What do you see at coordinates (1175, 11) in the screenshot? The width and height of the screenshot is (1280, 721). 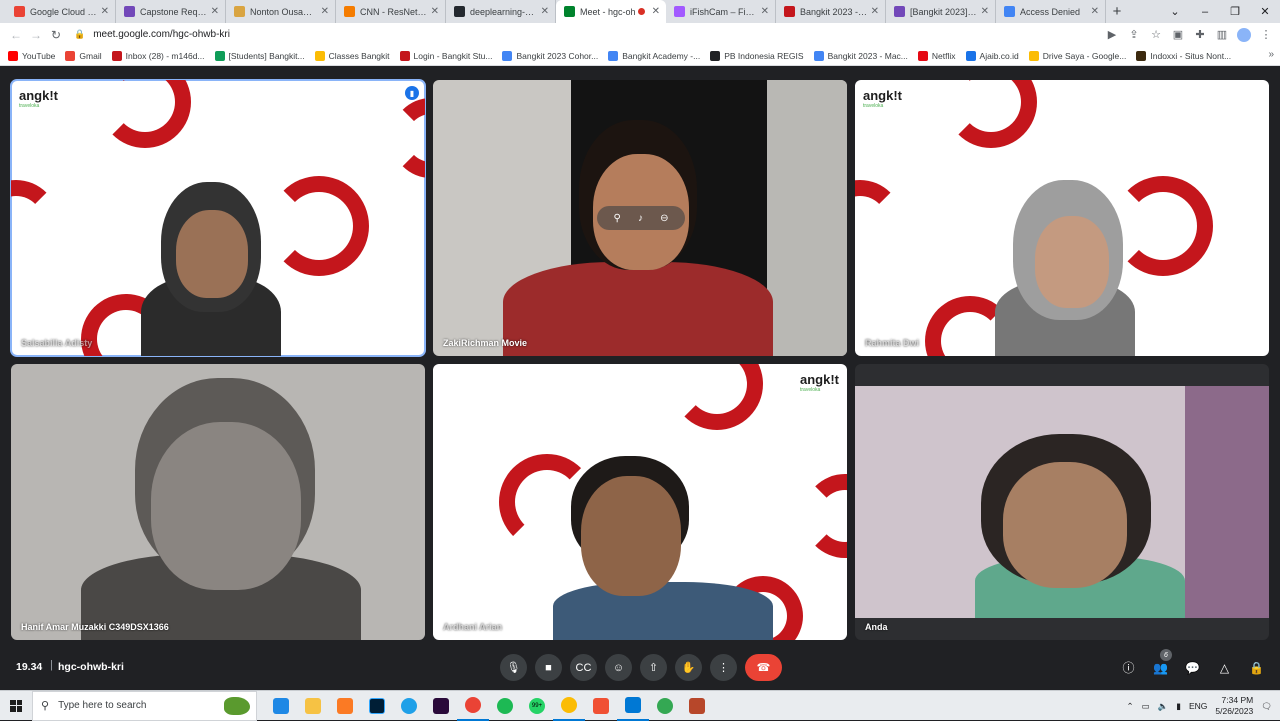 I see `tab-search-icon: ⌄` at bounding box center [1175, 11].